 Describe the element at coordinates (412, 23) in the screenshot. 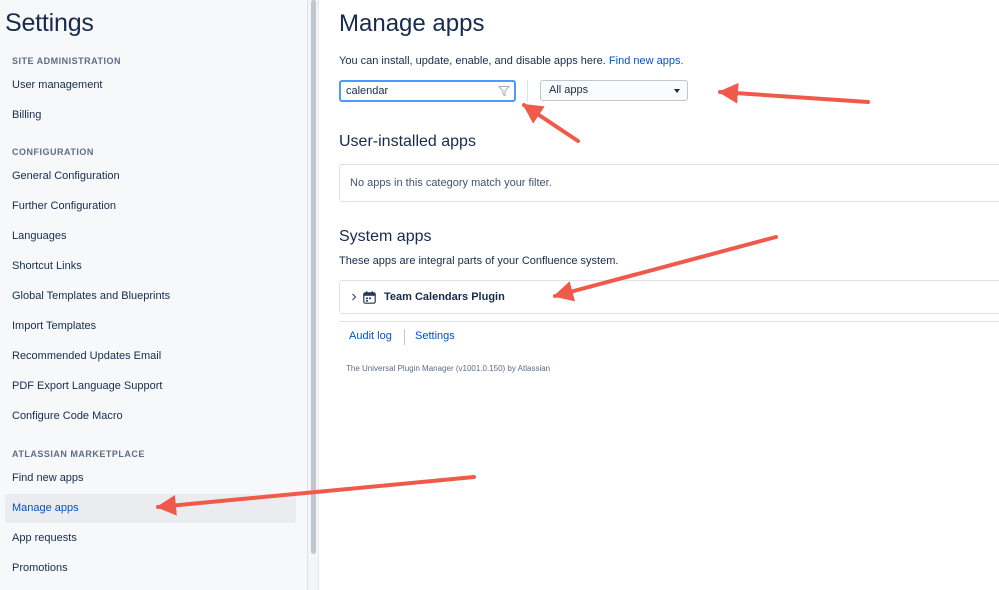

I see `page-title: Manage apps` at that location.